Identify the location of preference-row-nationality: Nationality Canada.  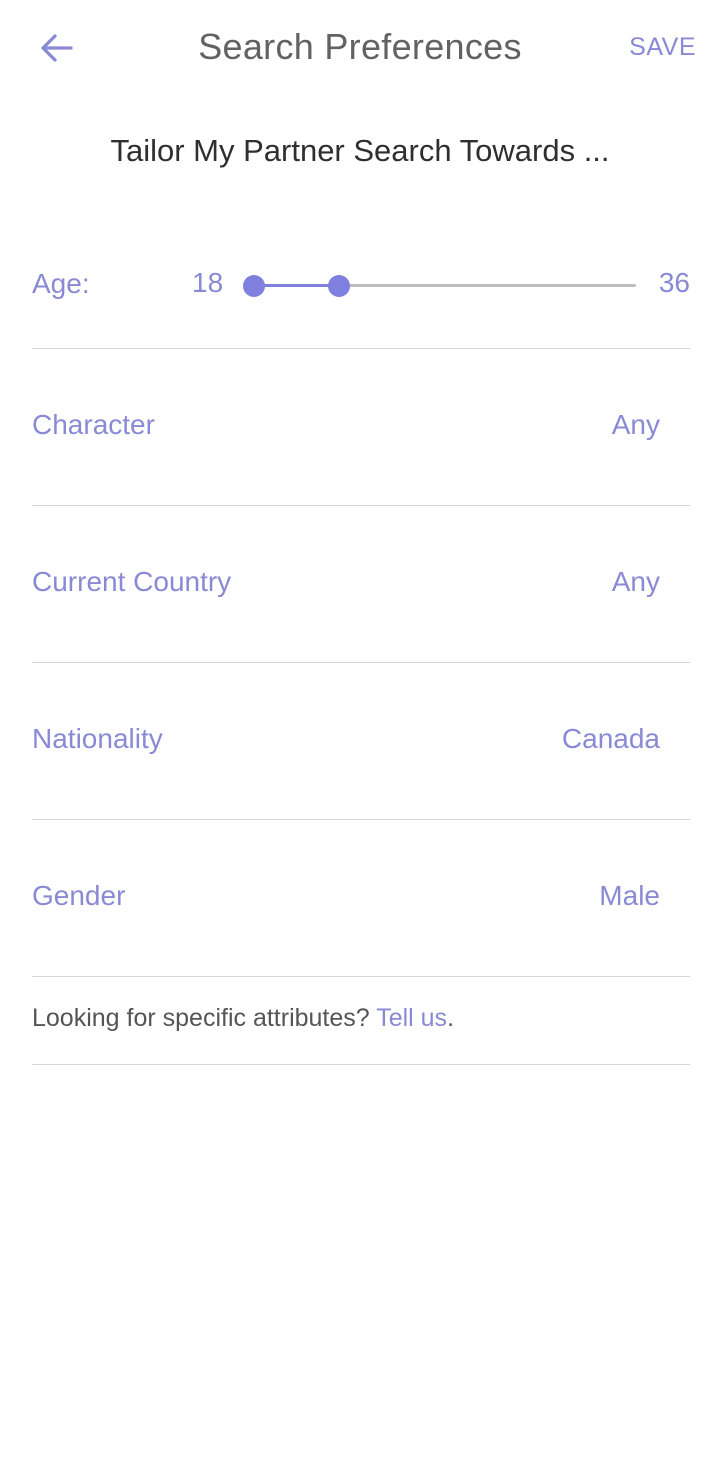
(361, 741).